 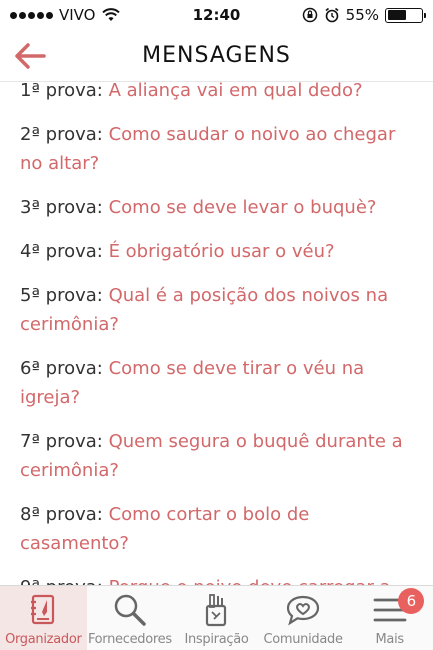 I want to click on tab-label: Fornecedores, so click(x=129, y=639).